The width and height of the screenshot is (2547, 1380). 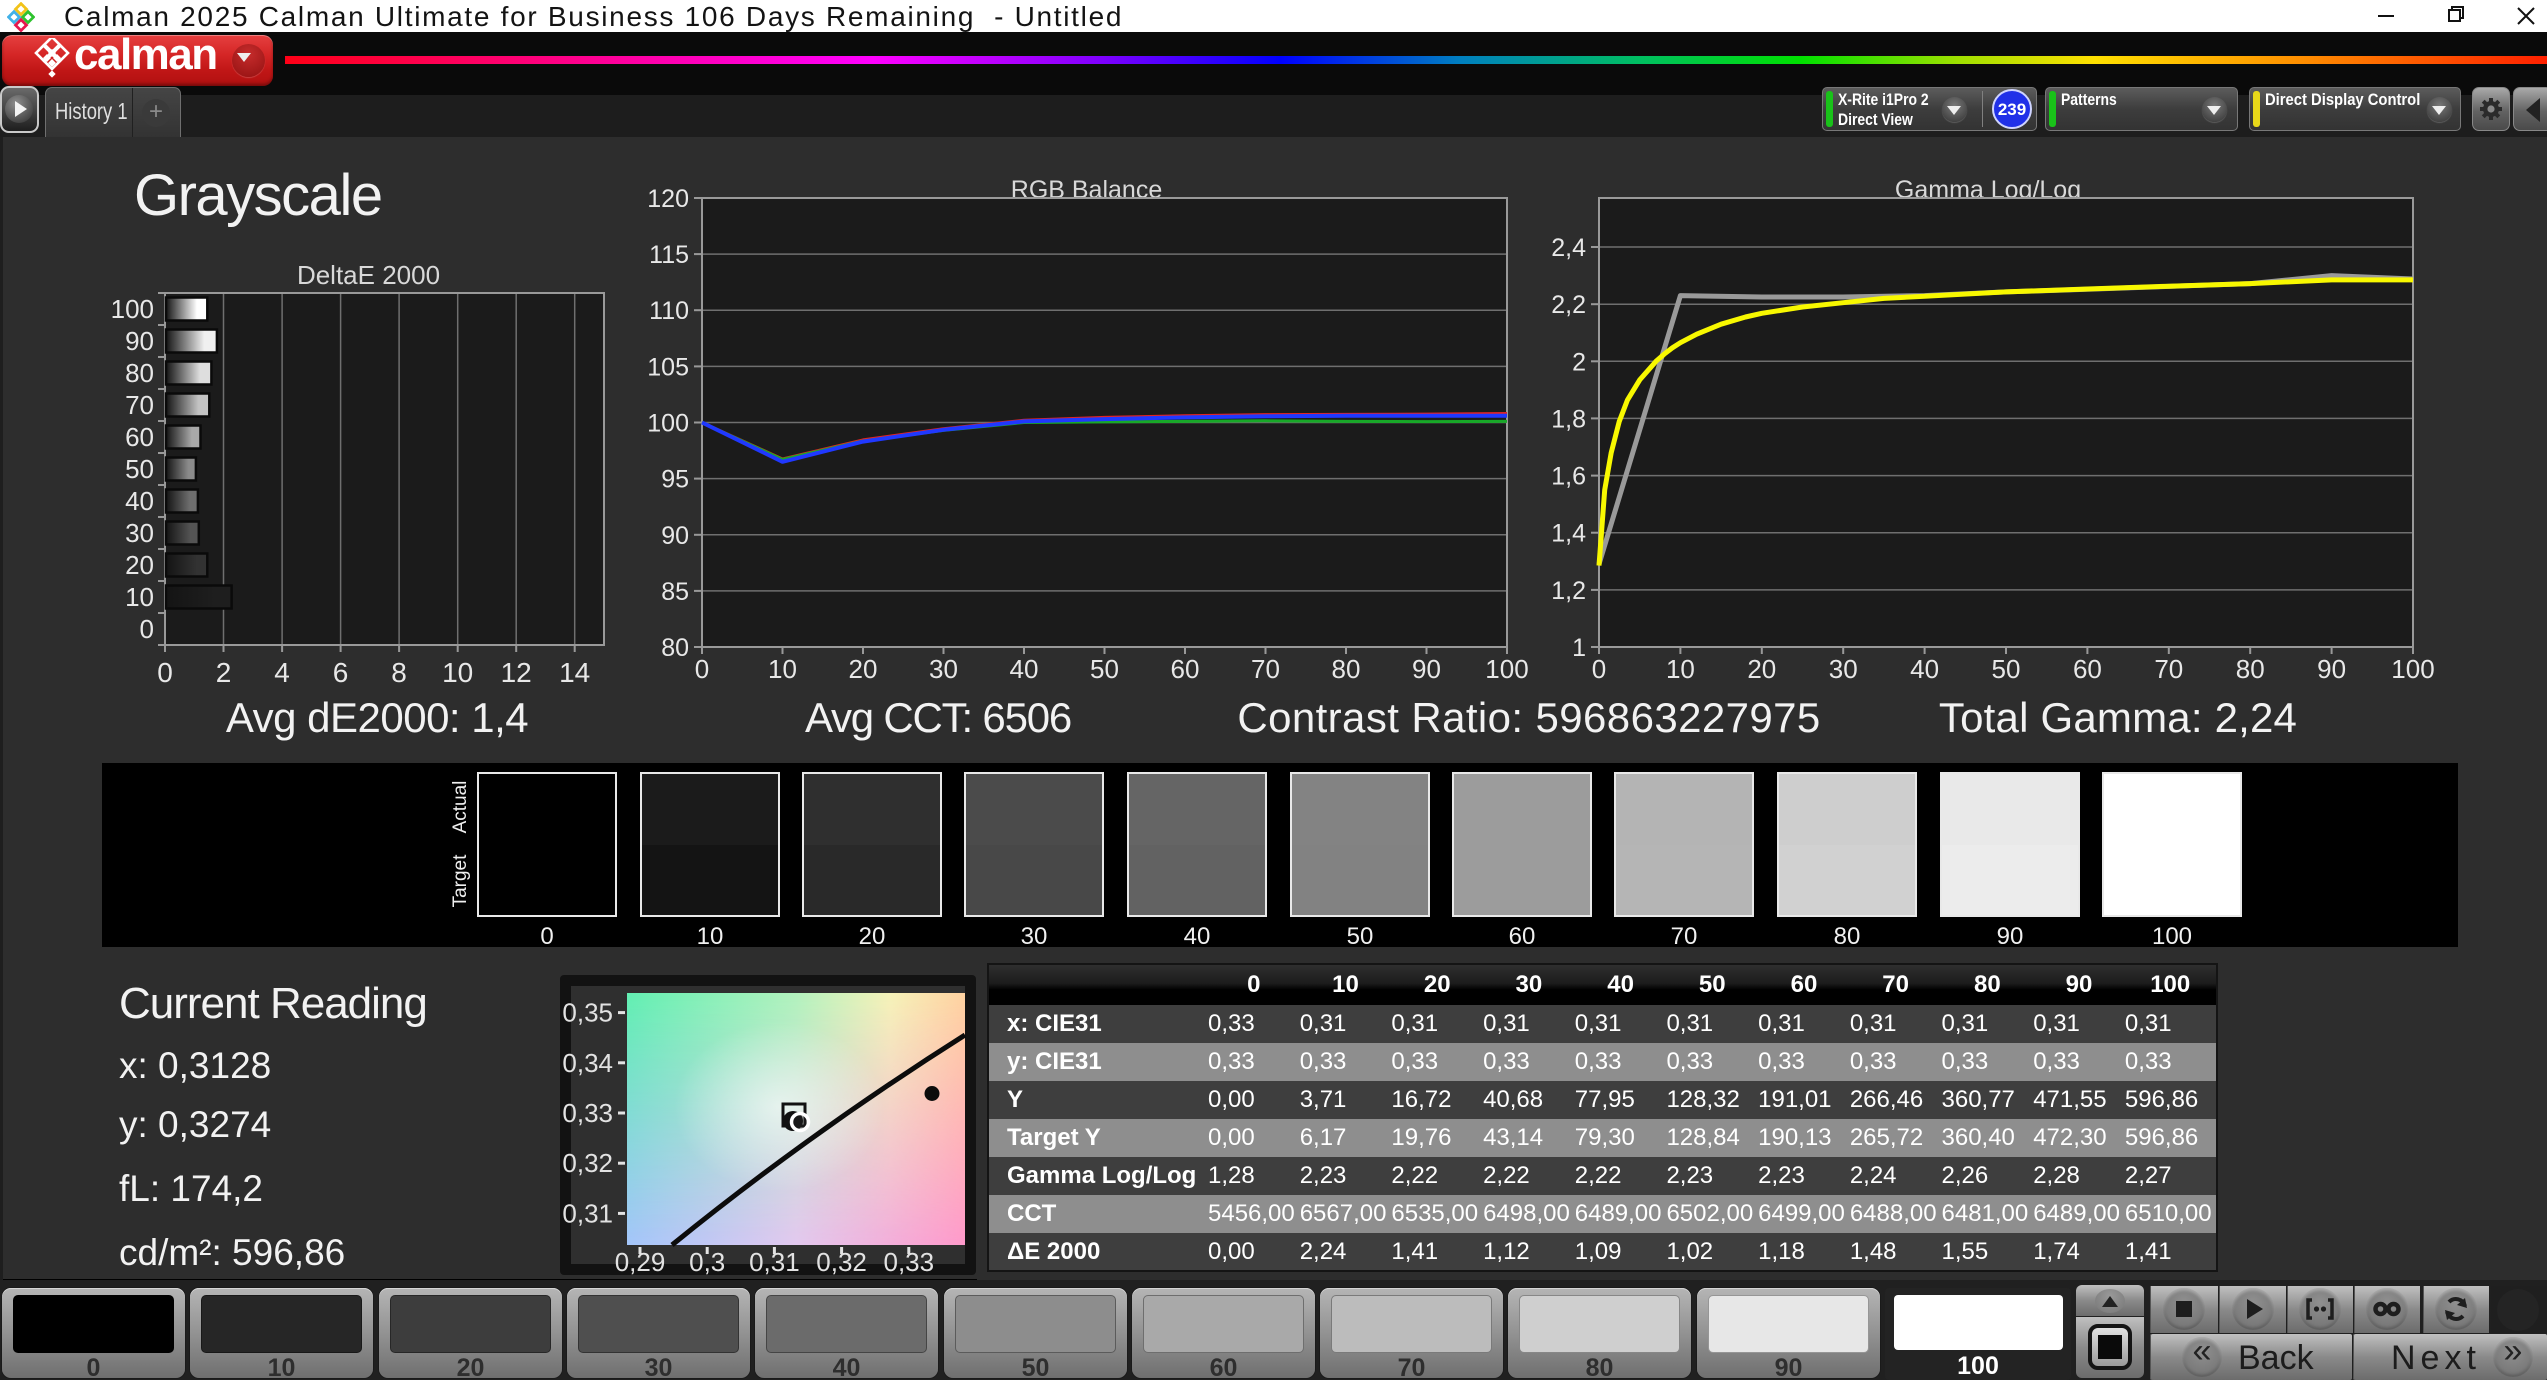 What do you see at coordinates (675, 592) in the screenshot?
I see `svg-text: 85` at bounding box center [675, 592].